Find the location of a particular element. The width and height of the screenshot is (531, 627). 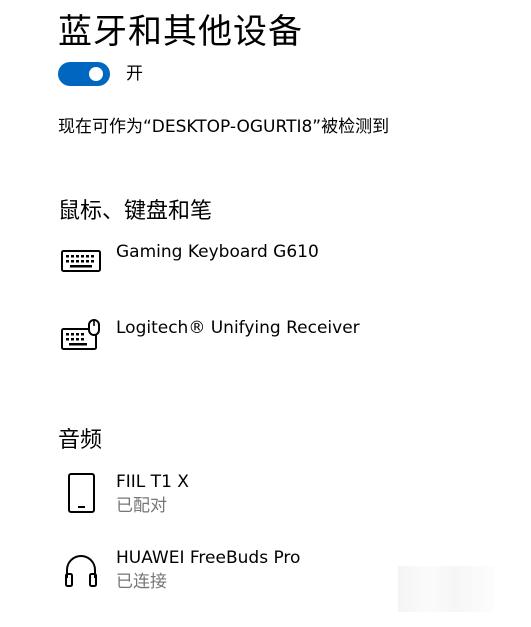

section-heading-input-devices: 鼠标、键盘和笔 is located at coordinates (135, 211).